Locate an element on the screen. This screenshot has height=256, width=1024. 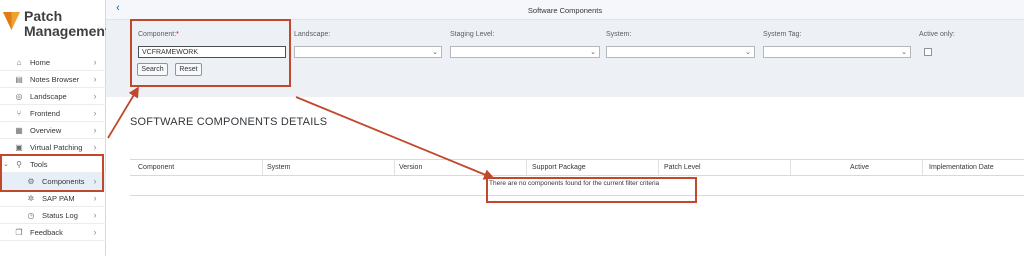
app-brand: Patch Management is located at coordinates (67, 24).